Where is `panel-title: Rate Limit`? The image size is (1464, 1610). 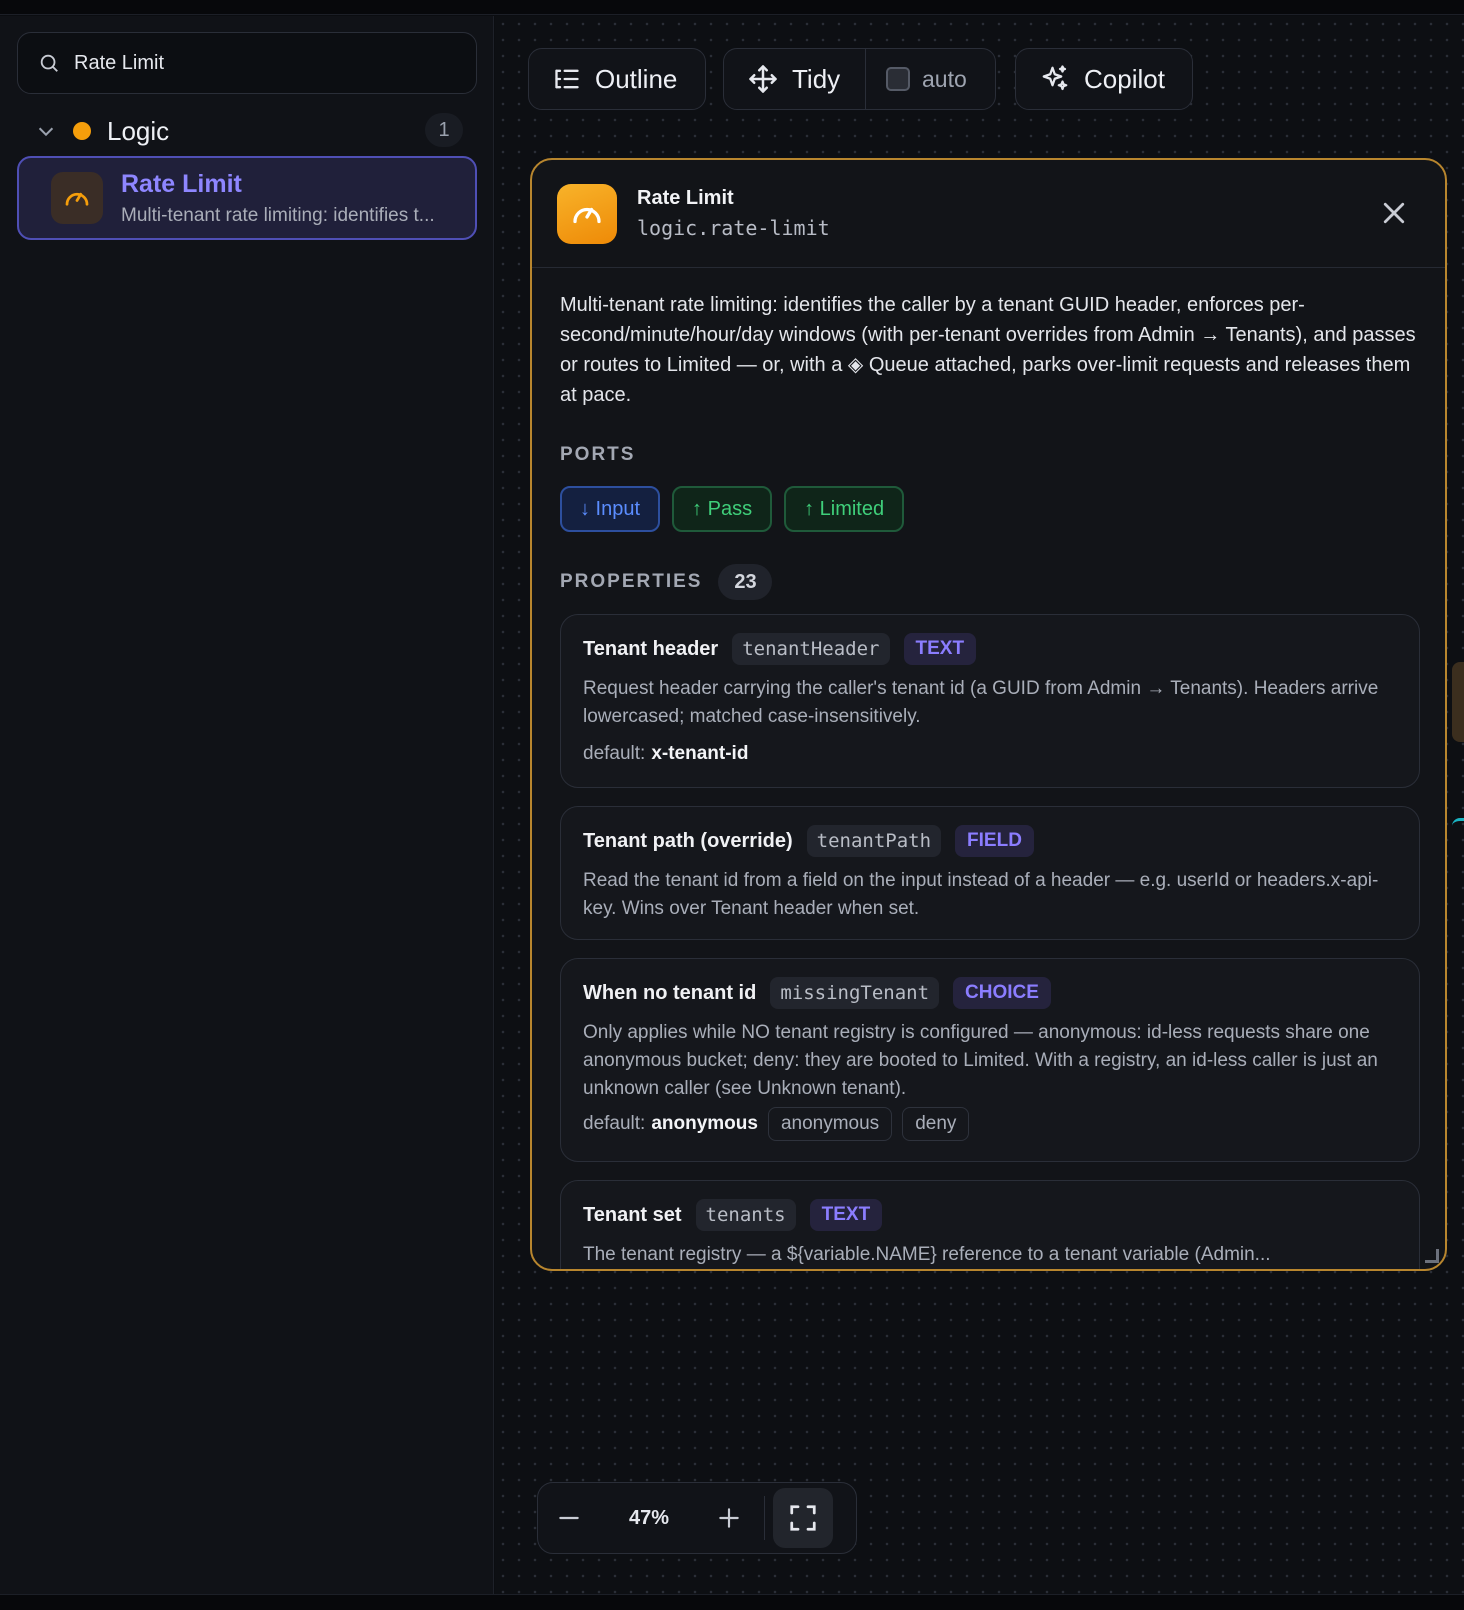
panel-title: Rate Limit is located at coordinates (685, 198).